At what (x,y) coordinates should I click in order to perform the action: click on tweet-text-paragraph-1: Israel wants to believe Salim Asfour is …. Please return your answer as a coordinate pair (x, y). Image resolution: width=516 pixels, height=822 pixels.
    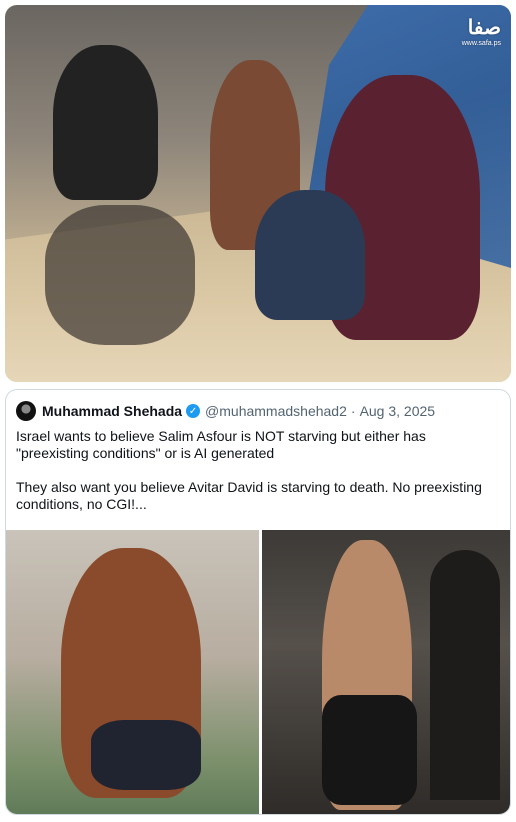
    Looking at the image, I should click on (221, 444).